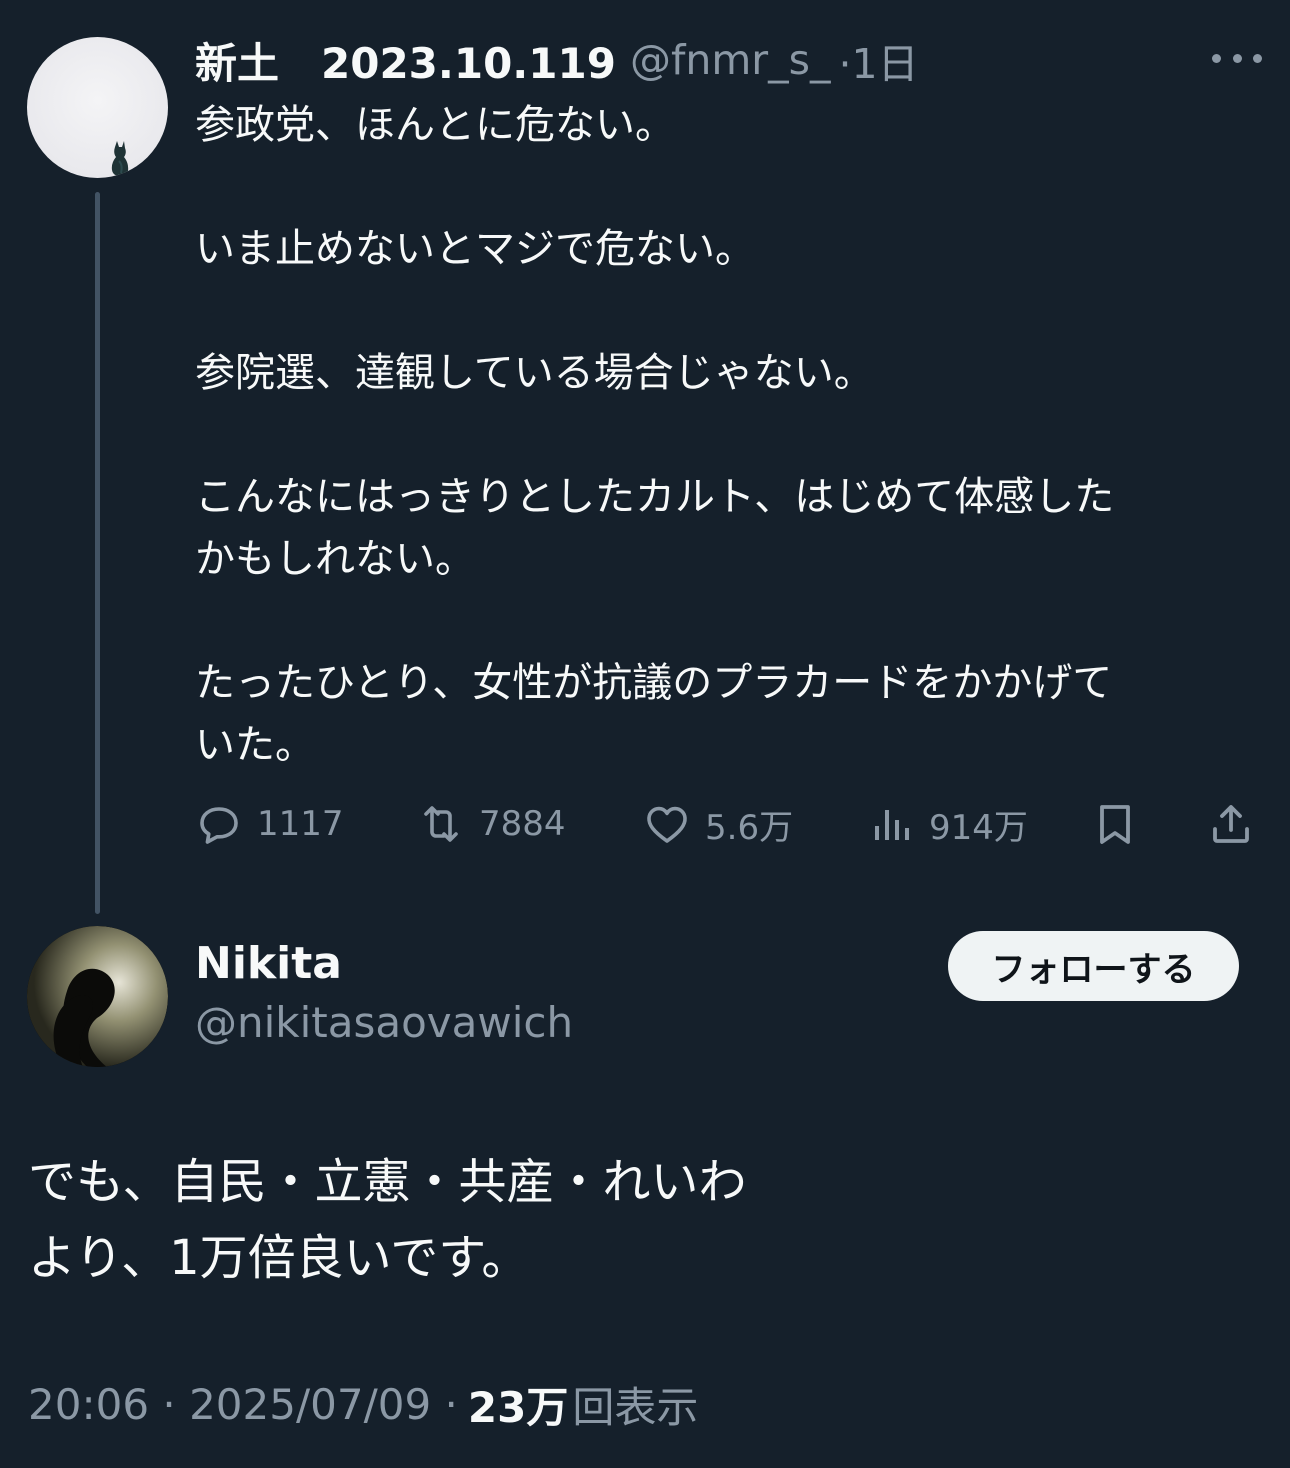 The height and width of the screenshot is (1468, 1290). Describe the element at coordinates (279, 1258) in the screenshot. I see `reply-line: より、1万倍良いです。` at that location.